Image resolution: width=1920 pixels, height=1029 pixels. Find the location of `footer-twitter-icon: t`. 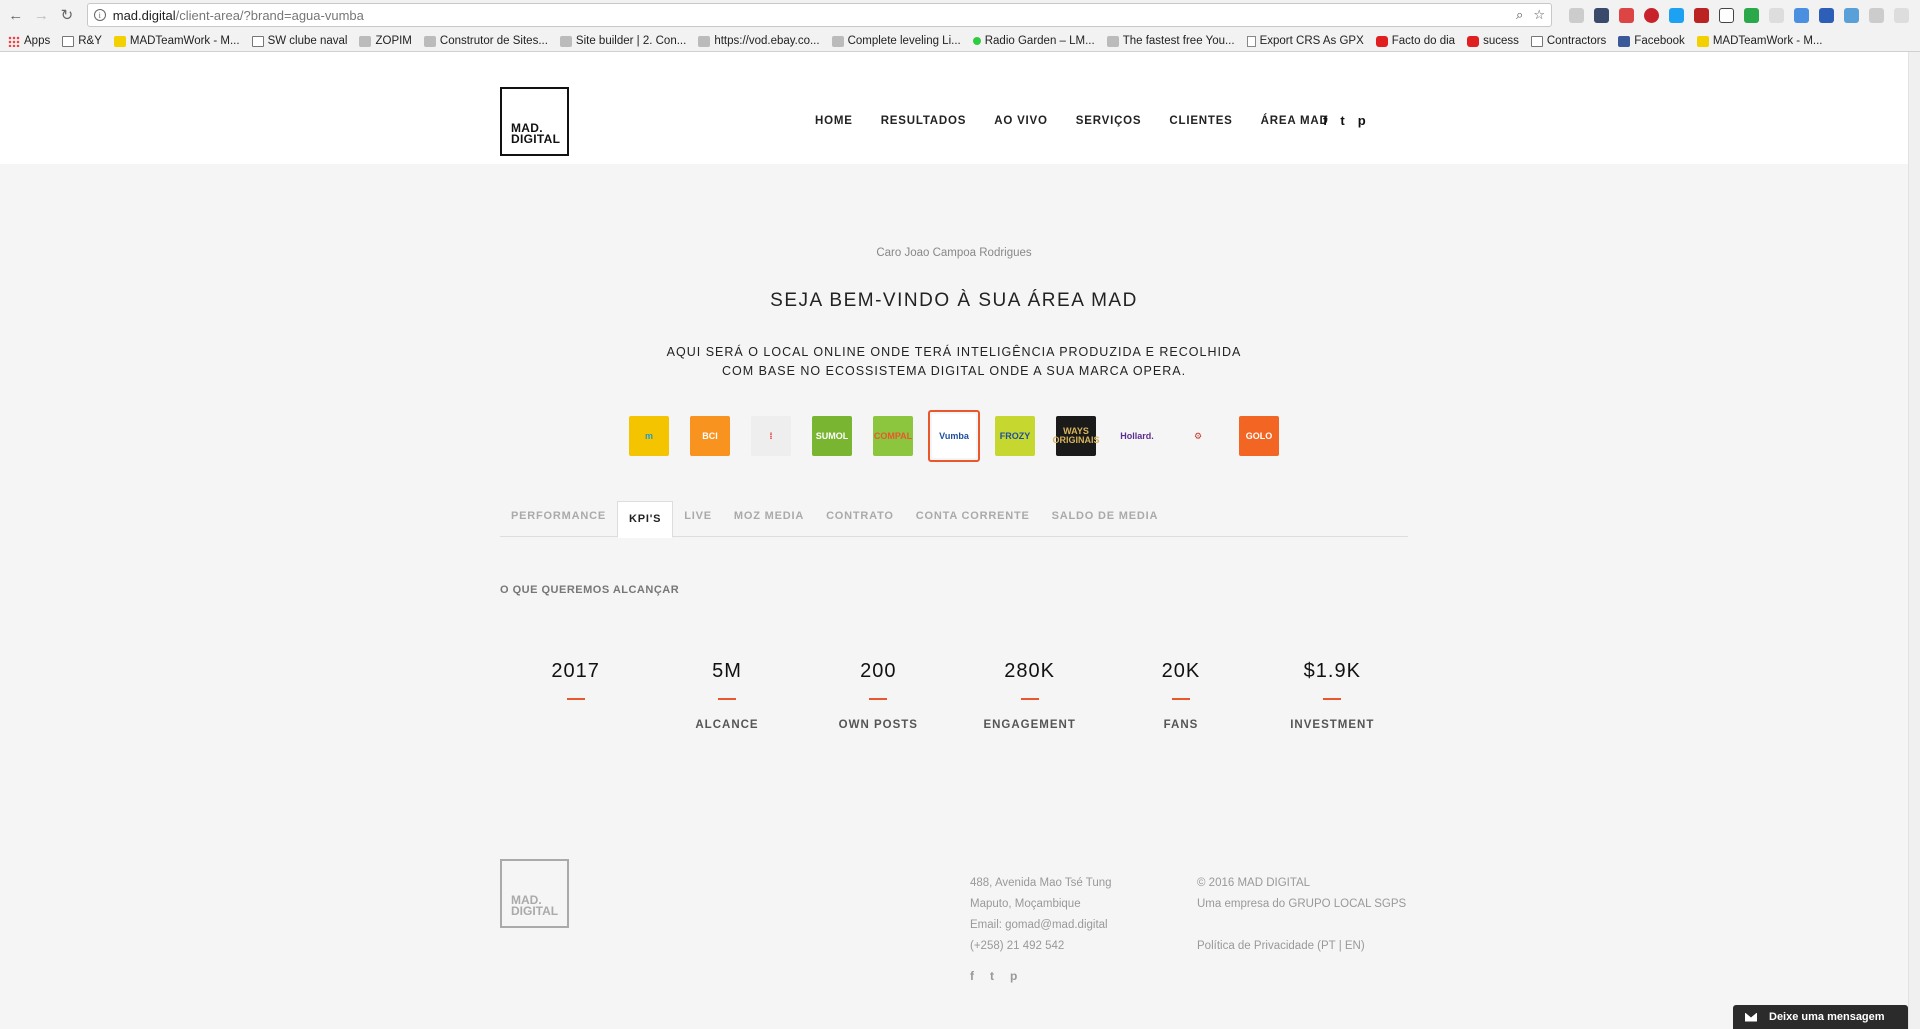

footer-twitter-icon: t is located at coordinates (992, 976).